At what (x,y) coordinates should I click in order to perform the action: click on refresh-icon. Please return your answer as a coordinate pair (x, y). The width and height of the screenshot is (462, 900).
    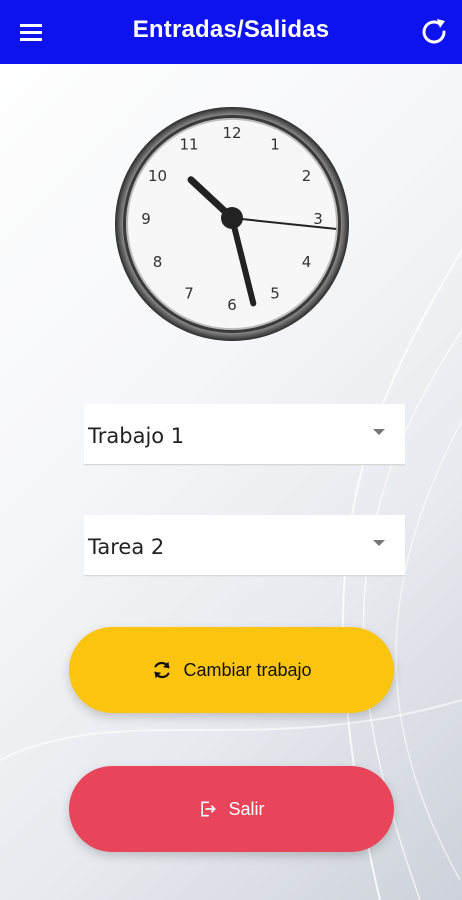
    Looking at the image, I should click on (434, 31).